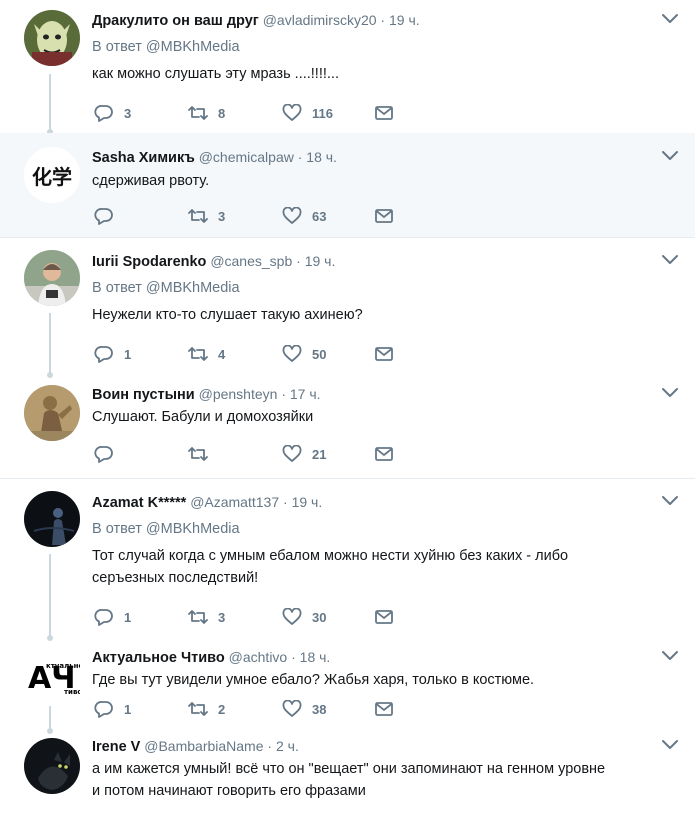 Image resolution: width=695 pixels, height=831 pixels. Describe the element at coordinates (52, 175) in the screenshot. I see `kanji-avatar: 化学` at that location.